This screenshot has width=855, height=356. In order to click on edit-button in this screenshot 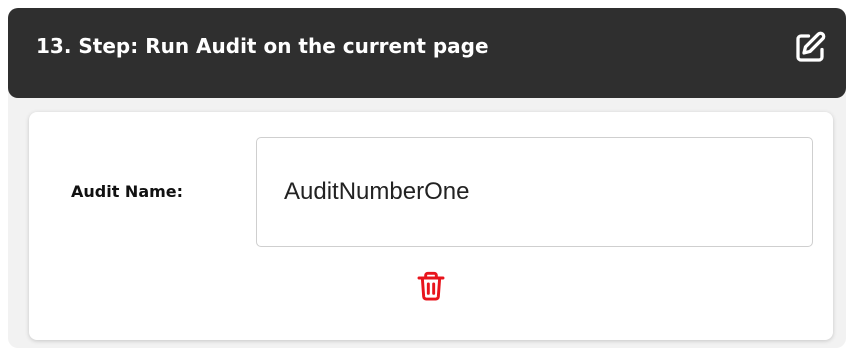, I will do `click(810, 48)`.